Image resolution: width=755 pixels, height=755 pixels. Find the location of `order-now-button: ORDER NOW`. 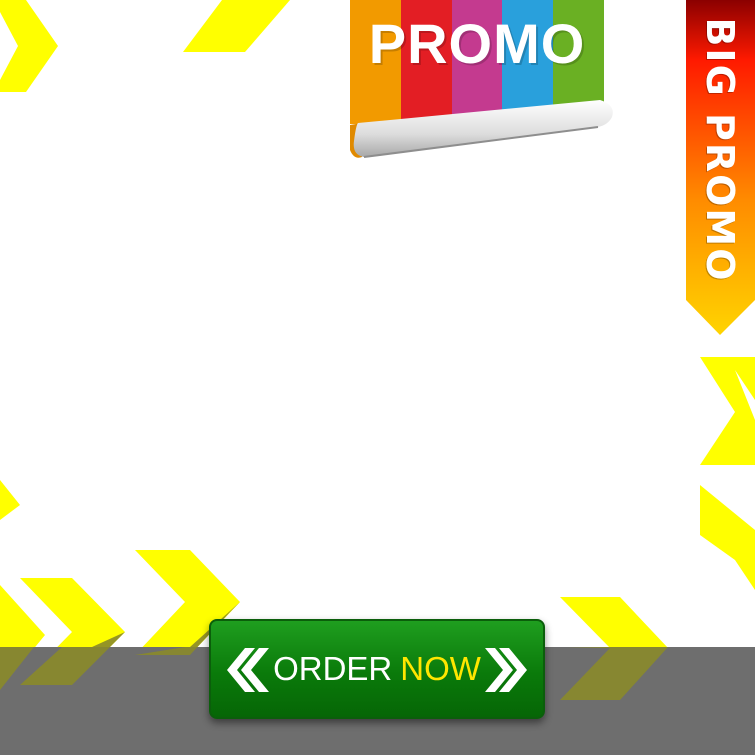

order-now-button: ORDER NOW is located at coordinates (377, 669).